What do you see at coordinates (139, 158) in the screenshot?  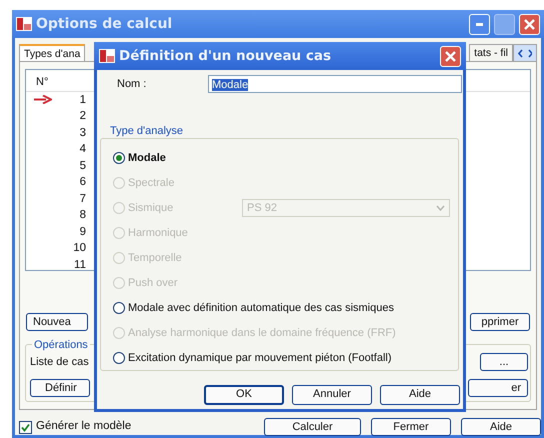 I see `radio-option: Modale` at bounding box center [139, 158].